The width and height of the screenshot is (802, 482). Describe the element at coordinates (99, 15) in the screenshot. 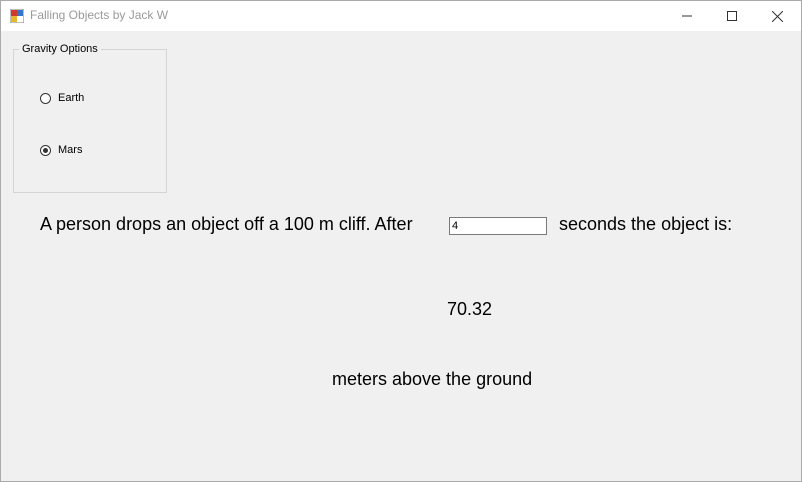

I see `window-title: Falling Objects by Jack W` at that location.